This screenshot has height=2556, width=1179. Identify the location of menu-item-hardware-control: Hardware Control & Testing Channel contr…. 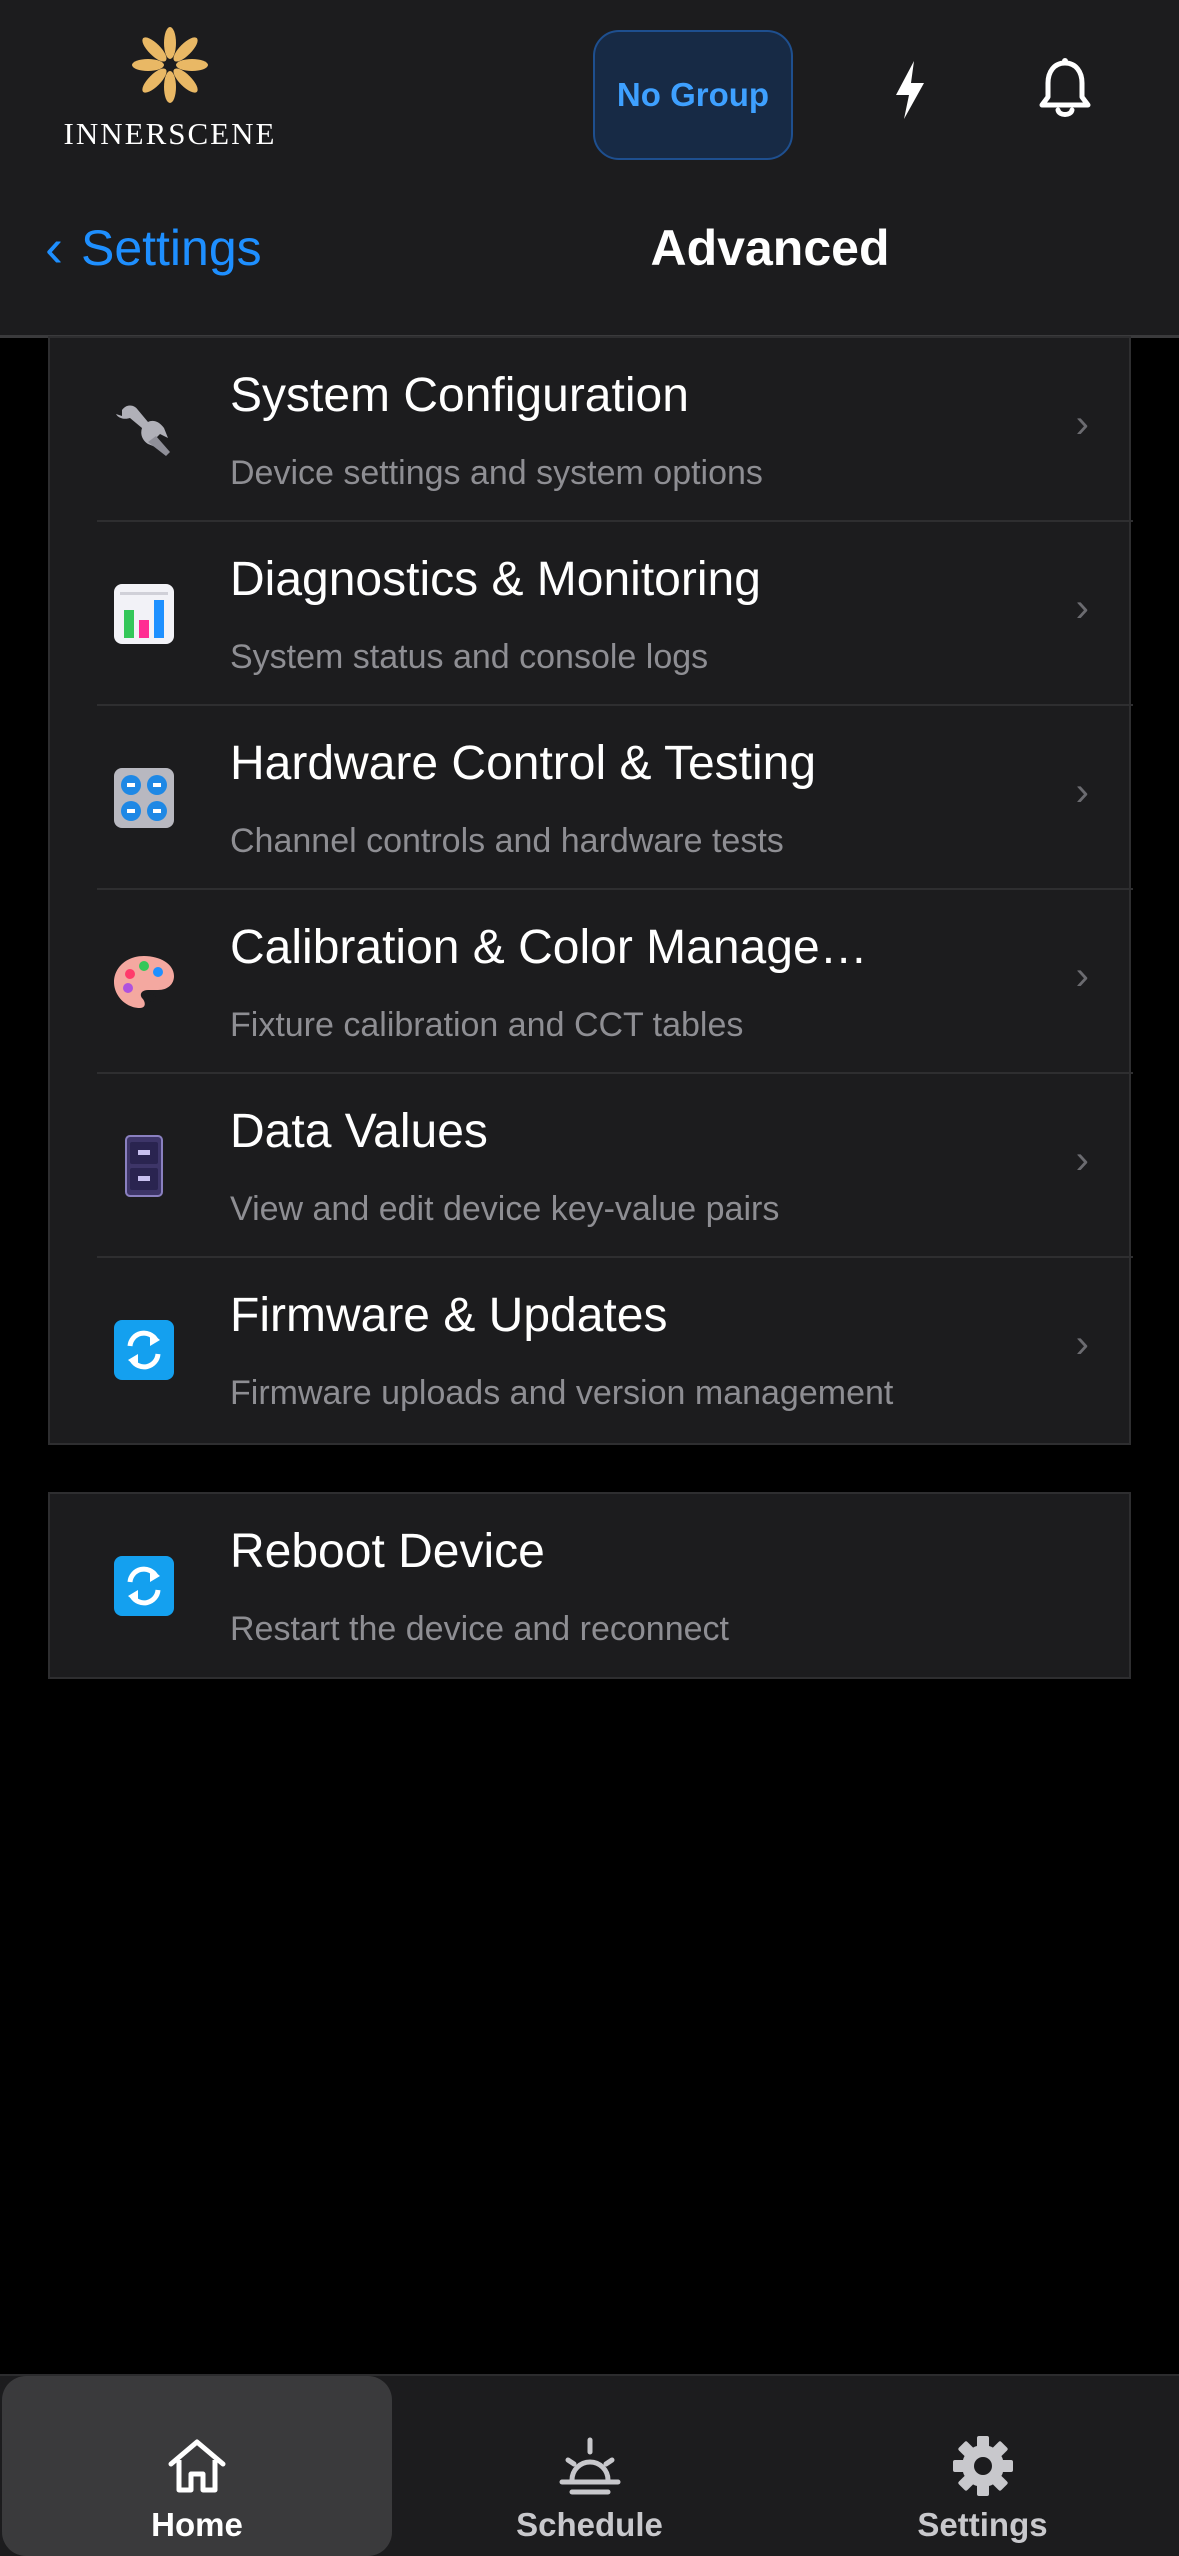
(591, 798).